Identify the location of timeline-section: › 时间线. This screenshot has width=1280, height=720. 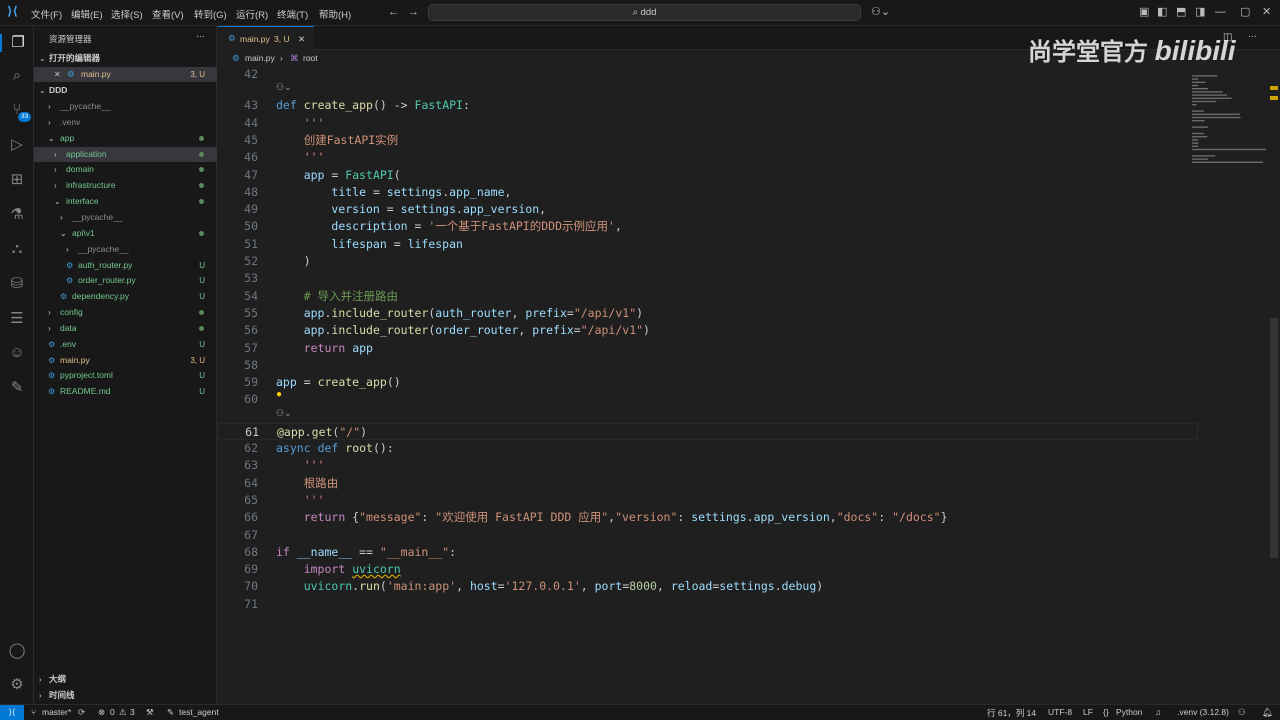
(125, 695).